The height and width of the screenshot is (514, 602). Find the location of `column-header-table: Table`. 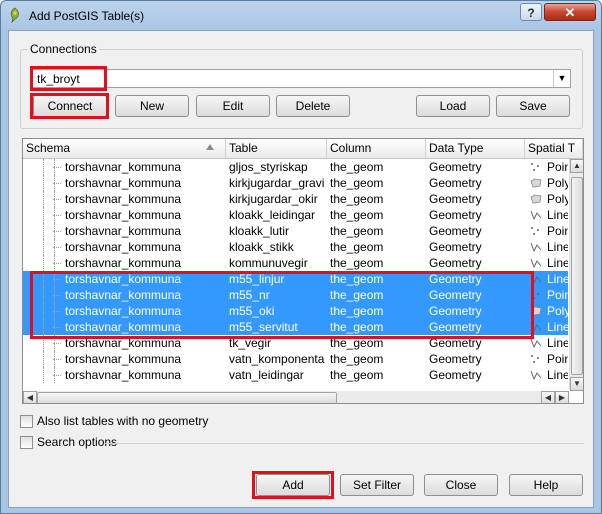

column-header-table: Table is located at coordinates (276, 148).